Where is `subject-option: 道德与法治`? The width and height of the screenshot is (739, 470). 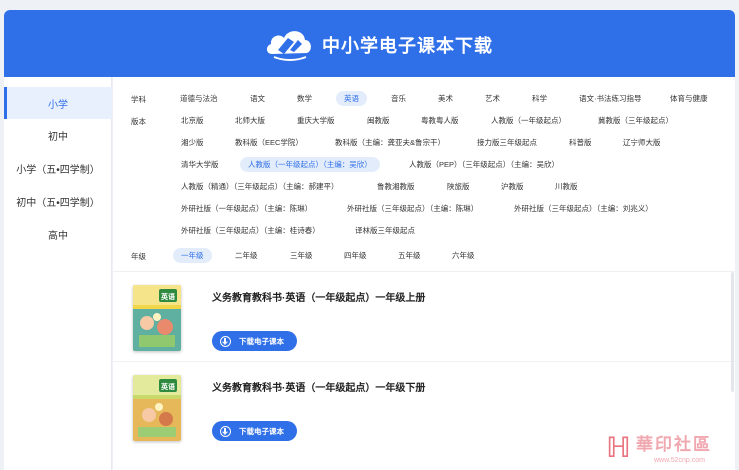
subject-option: 道德与法治 is located at coordinates (199, 98).